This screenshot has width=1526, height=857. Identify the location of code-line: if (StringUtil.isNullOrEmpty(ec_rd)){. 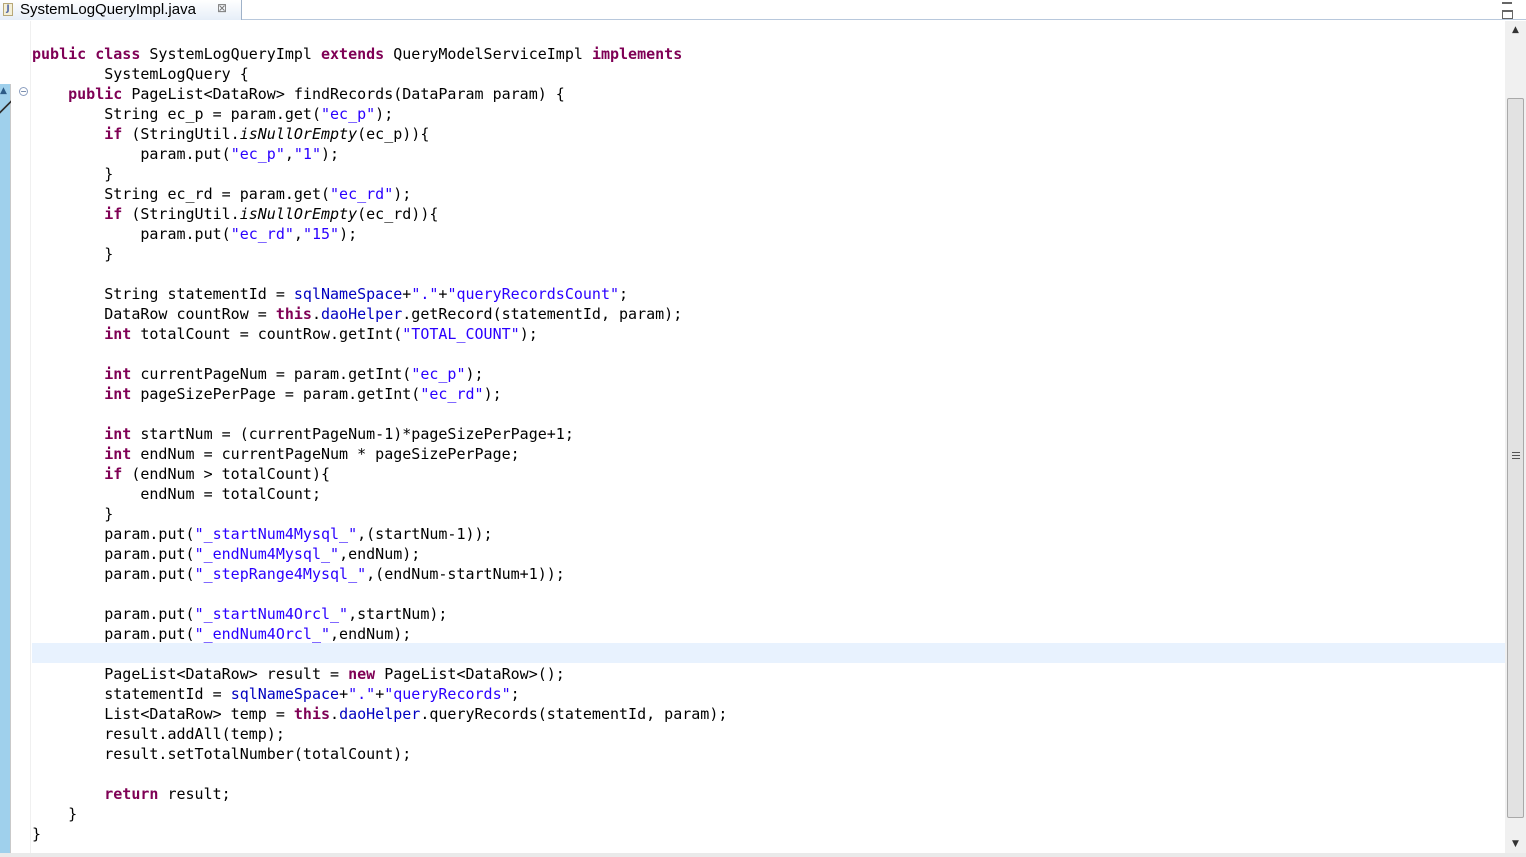
(379, 214).